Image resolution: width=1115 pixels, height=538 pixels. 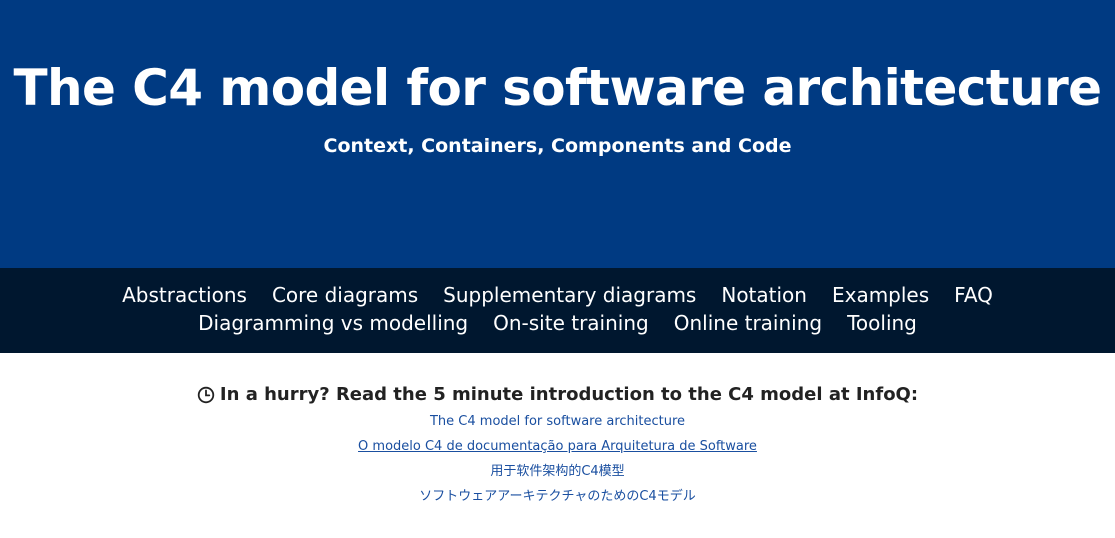 I want to click on nav-link-supplementary-diagrams: Supplementary diagrams, so click(x=569, y=295).